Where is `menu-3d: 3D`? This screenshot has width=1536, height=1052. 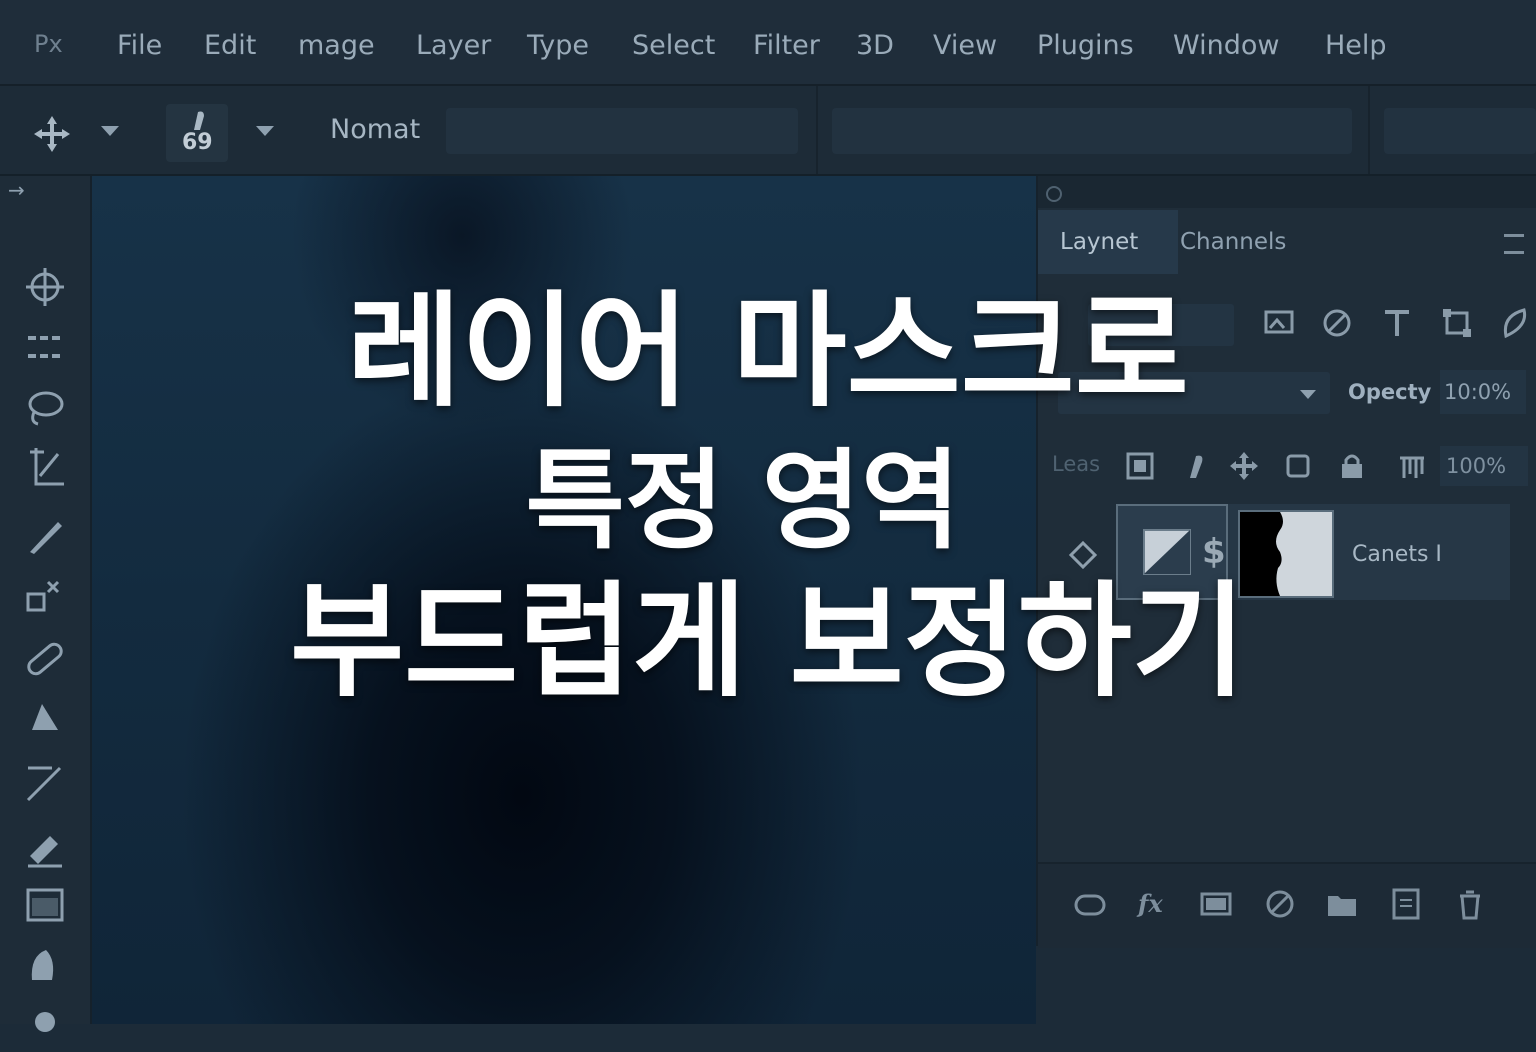 menu-3d: 3D is located at coordinates (875, 45).